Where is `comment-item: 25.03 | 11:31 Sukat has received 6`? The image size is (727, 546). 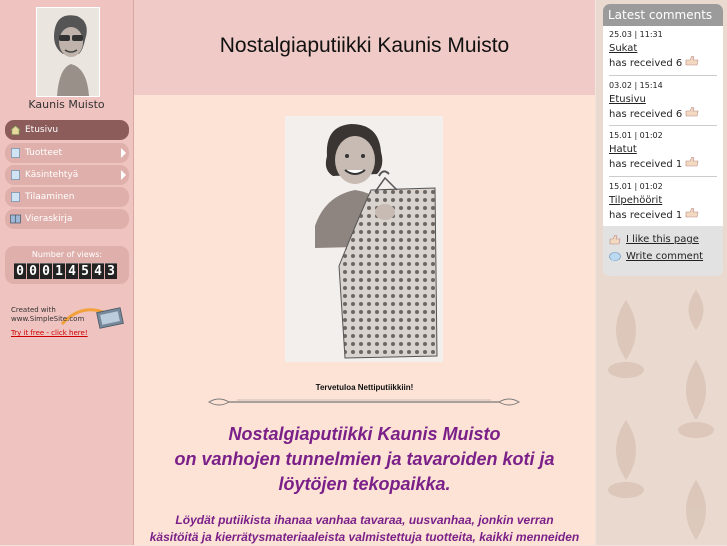 comment-item: 25.03 | 11:31 Sukat has received 6 is located at coordinates (663, 50).